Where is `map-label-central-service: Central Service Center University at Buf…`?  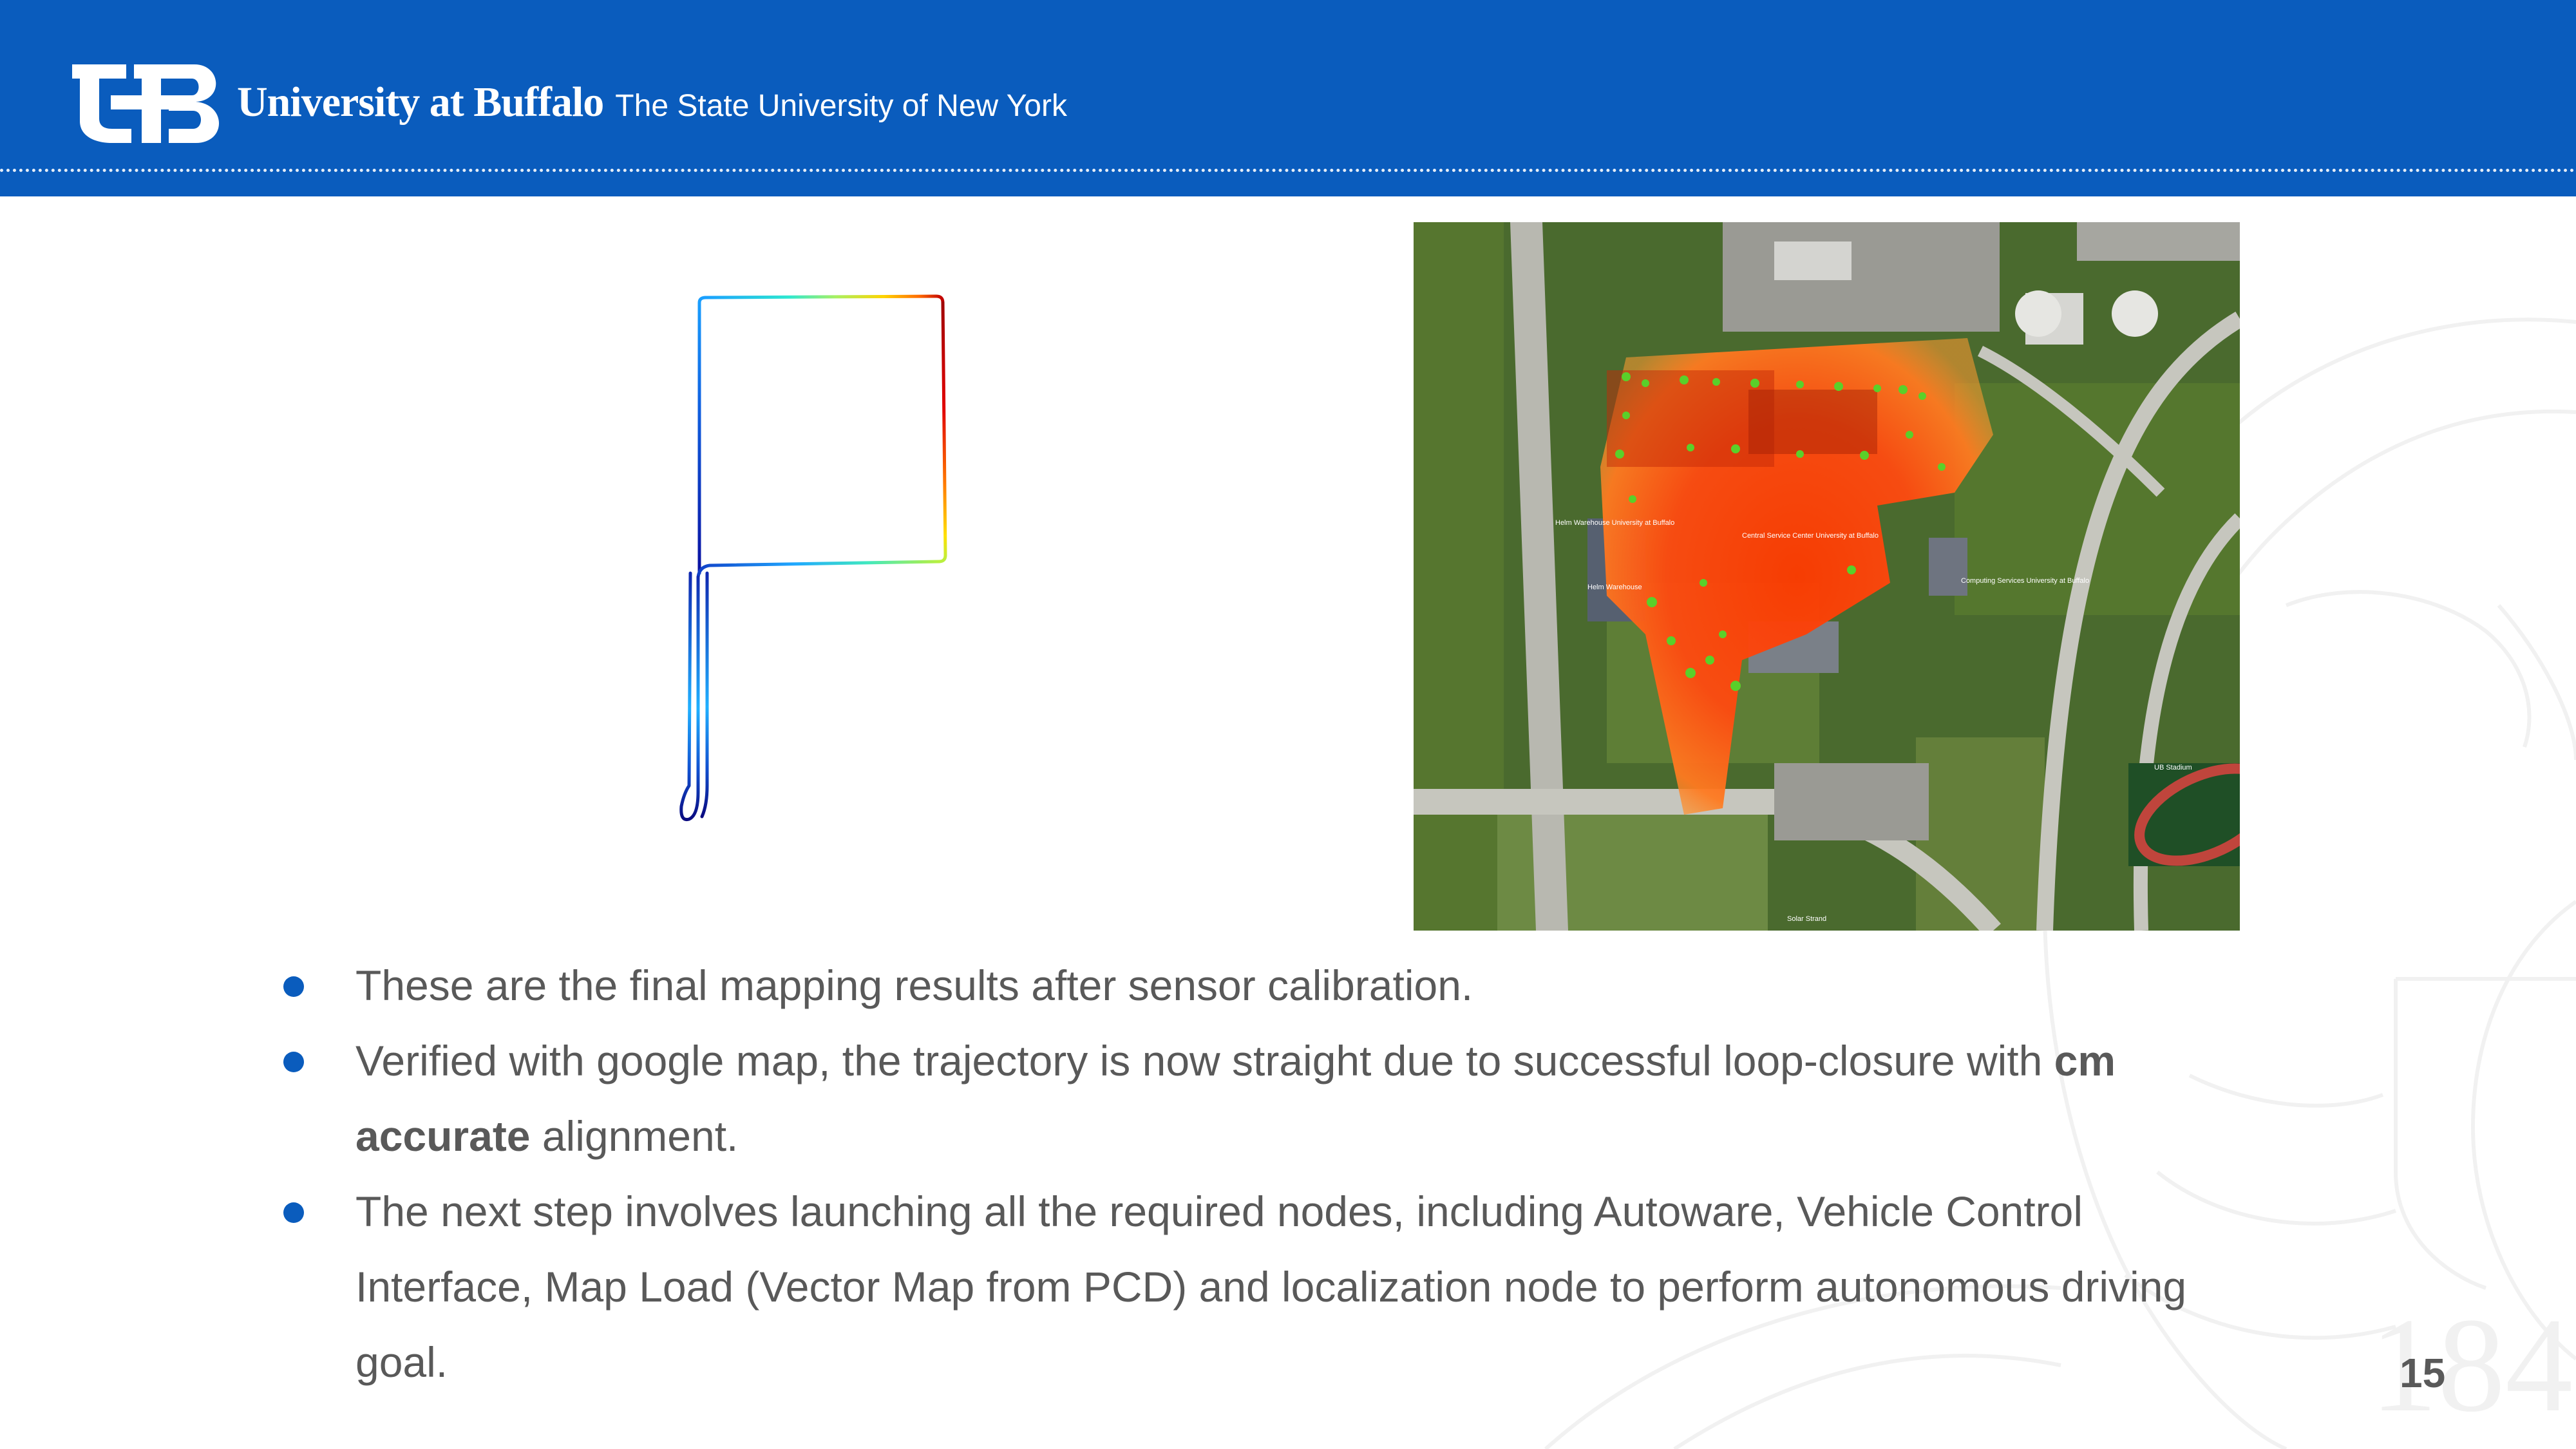
map-label-central-service: Central Service Center University at Buf… is located at coordinates (1810, 536).